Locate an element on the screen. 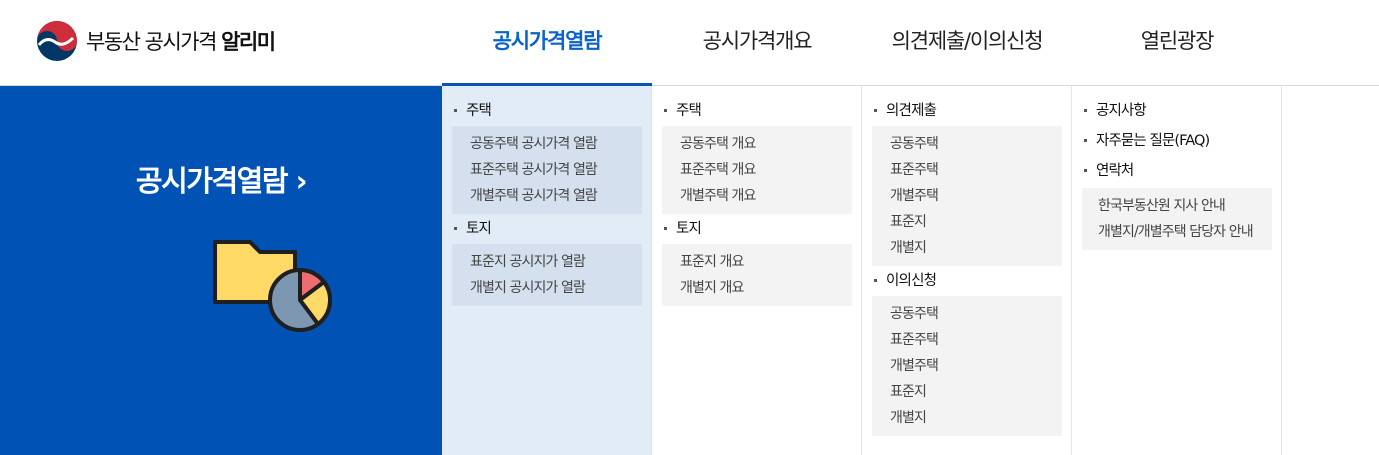  sub-list: 한국부동산원 지사 안내 개별지/개별주택 담당자 안내 is located at coordinates (1177, 219).